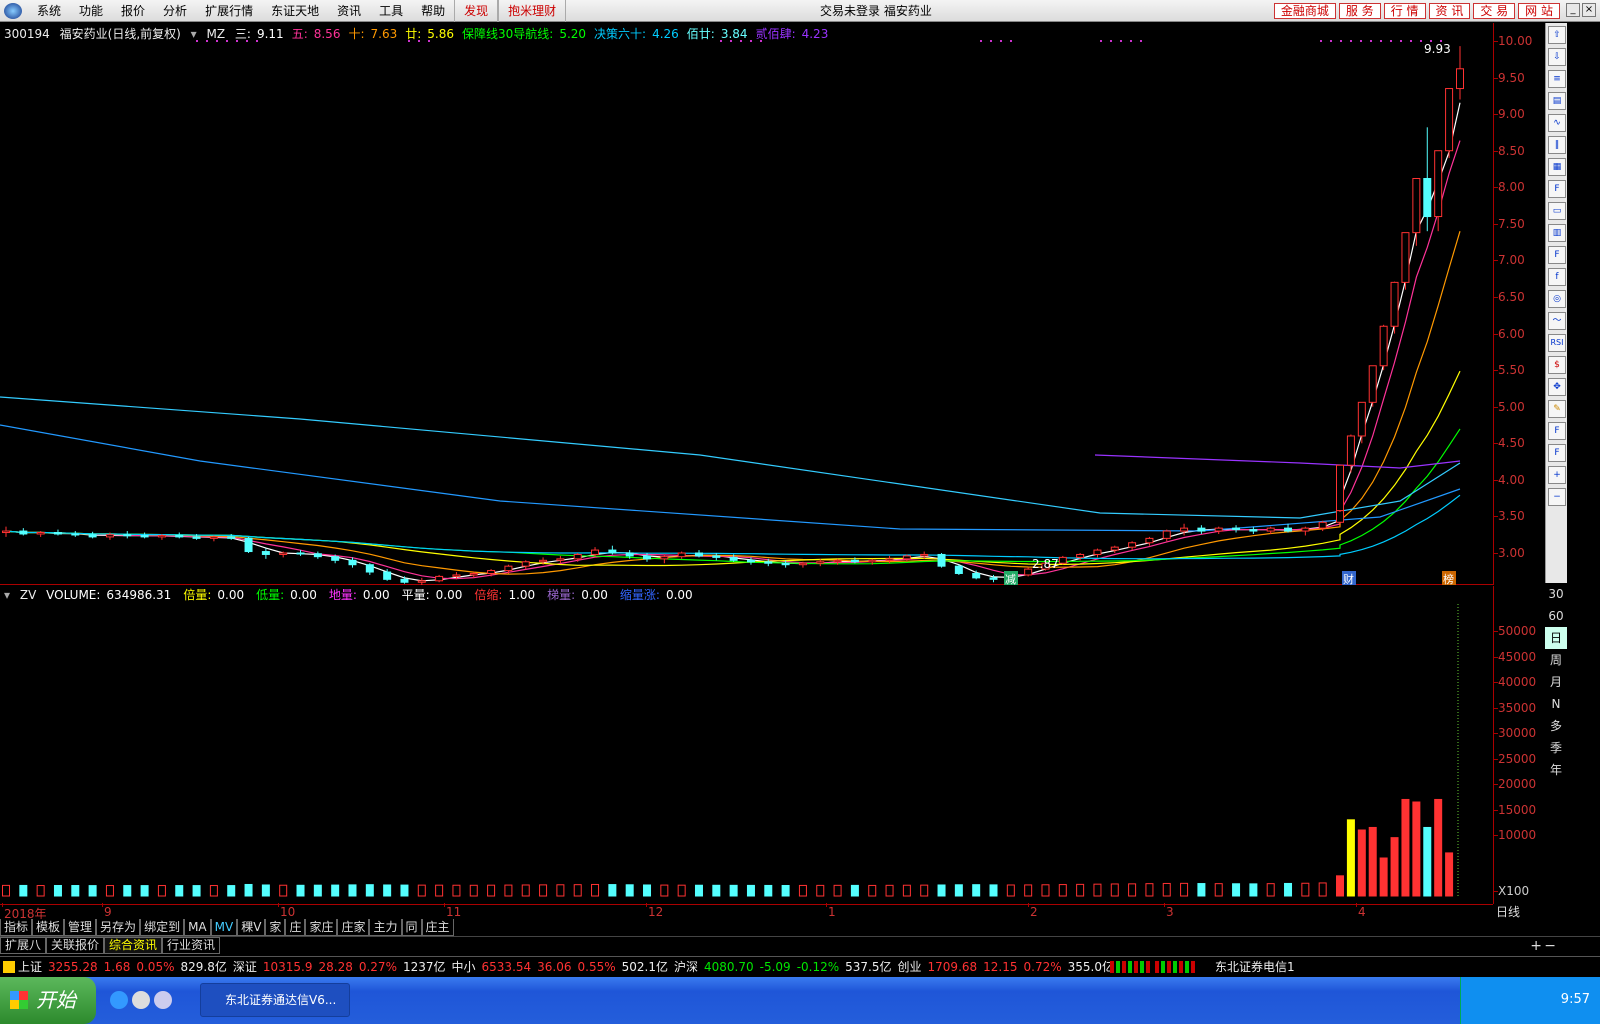 This screenshot has width=1600, height=1024. What do you see at coordinates (321, 927) in the screenshot?
I see `indicator-tab: 家庄` at bounding box center [321, 927].